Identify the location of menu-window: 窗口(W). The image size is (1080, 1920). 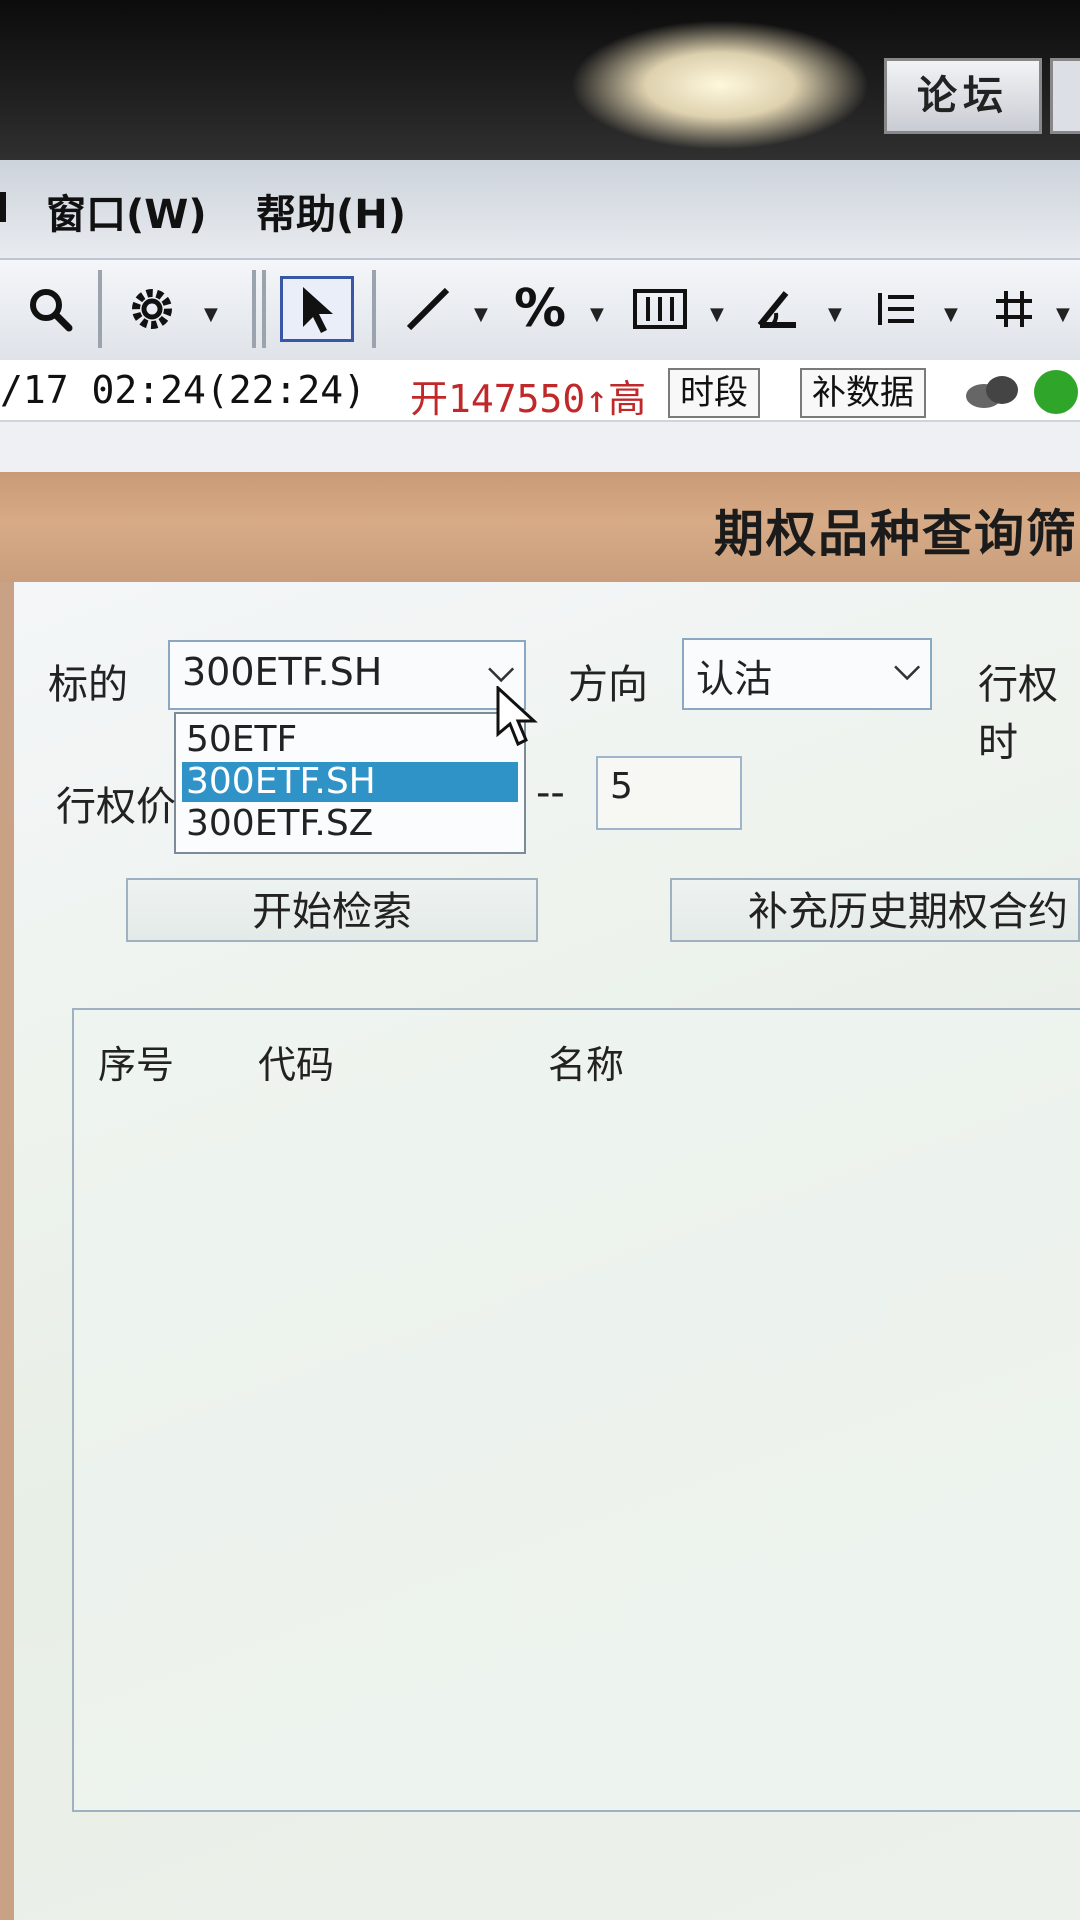
(126, 211).